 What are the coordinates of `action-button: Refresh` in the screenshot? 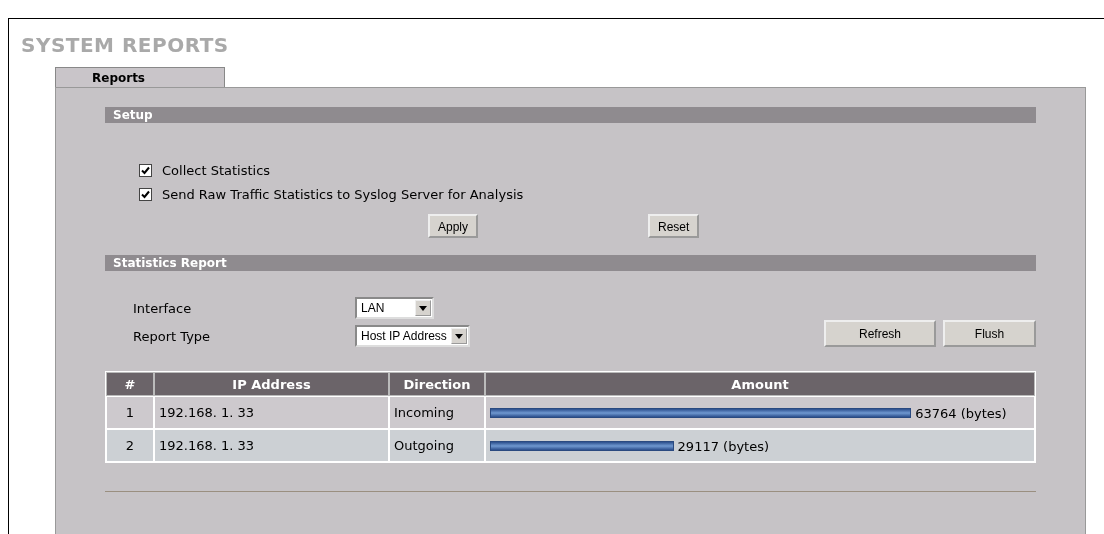 It's located at (880, 333).